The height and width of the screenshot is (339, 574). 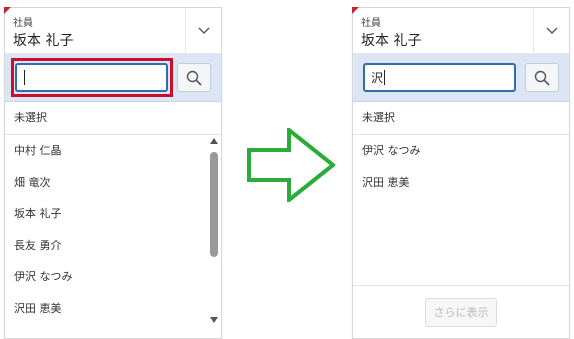 What do you see at coordinates (113, 214) in the screenshot?
I see `list-item: 坂本 礼子` at bounding box center [113, 214].